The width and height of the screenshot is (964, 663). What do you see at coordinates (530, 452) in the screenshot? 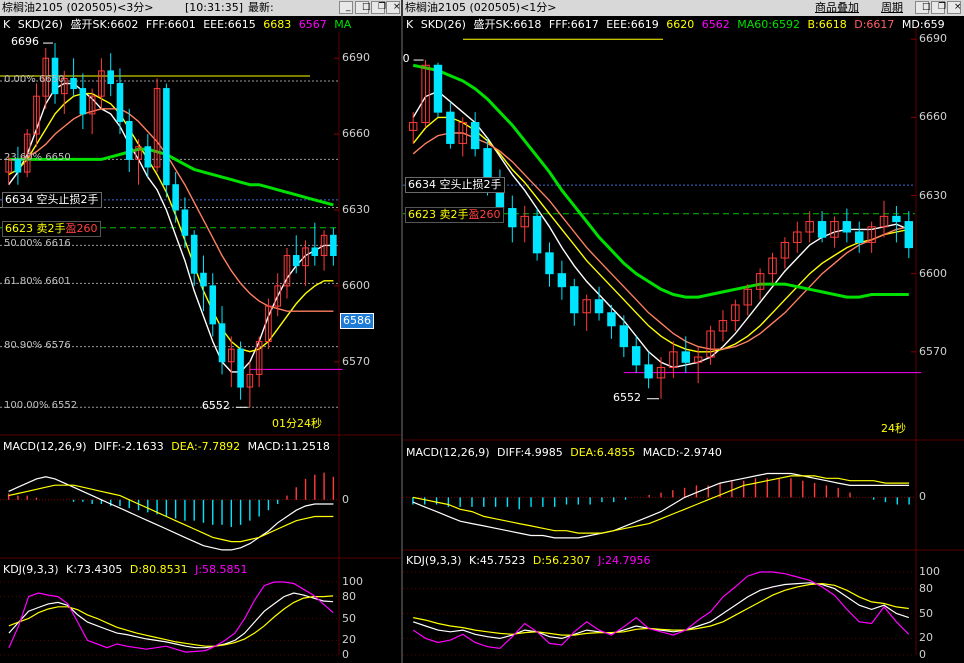
I see `diff-value: DIFF:4.9985` at bounding box center [530, 452].